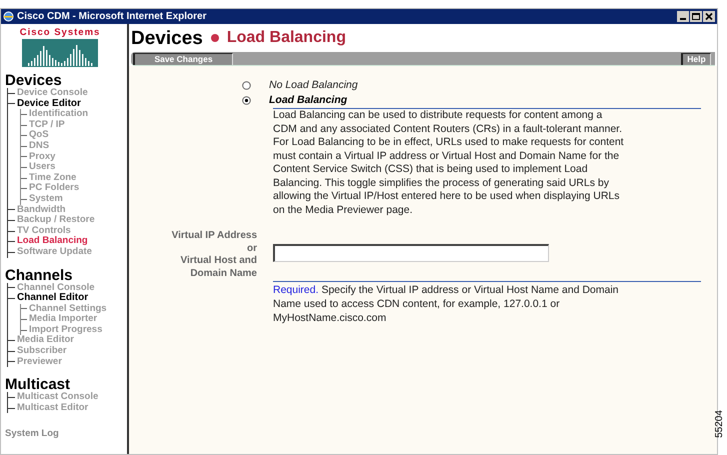 This screenshot has width=727, height=455. What do you see at coordinates (709, 16) in the screenshot?
I see `close-icon` at bounding box center [709, 16].